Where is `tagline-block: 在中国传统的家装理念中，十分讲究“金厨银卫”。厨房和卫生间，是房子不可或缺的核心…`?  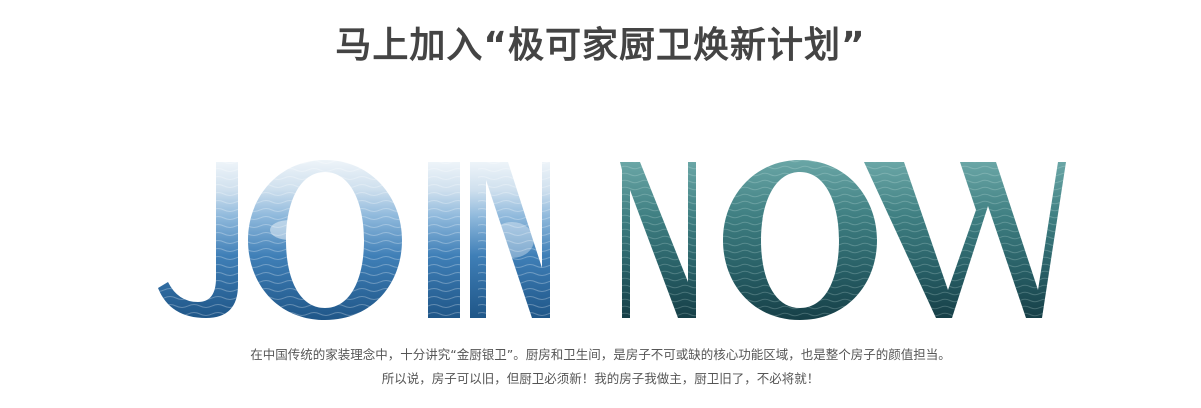 tagline-block: 在中国传统的家装理念中，十分讲究“金厨银卫”。厨房和卫生间，是房子不可或缺的核心… is located at coordinates (600, 367).